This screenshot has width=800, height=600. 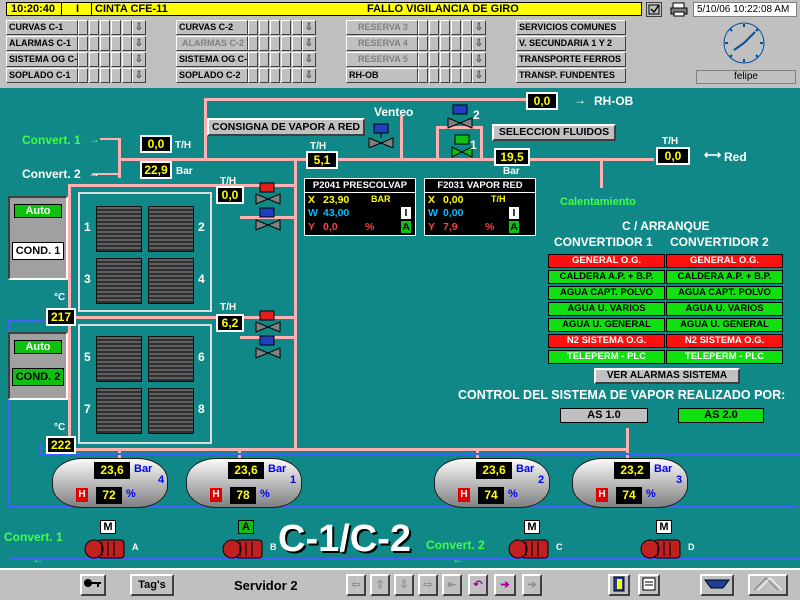 What do you see at coordinates (161, 480) in the screenshot?
I see `drum-number: 4` at bounding box center [161, 480].